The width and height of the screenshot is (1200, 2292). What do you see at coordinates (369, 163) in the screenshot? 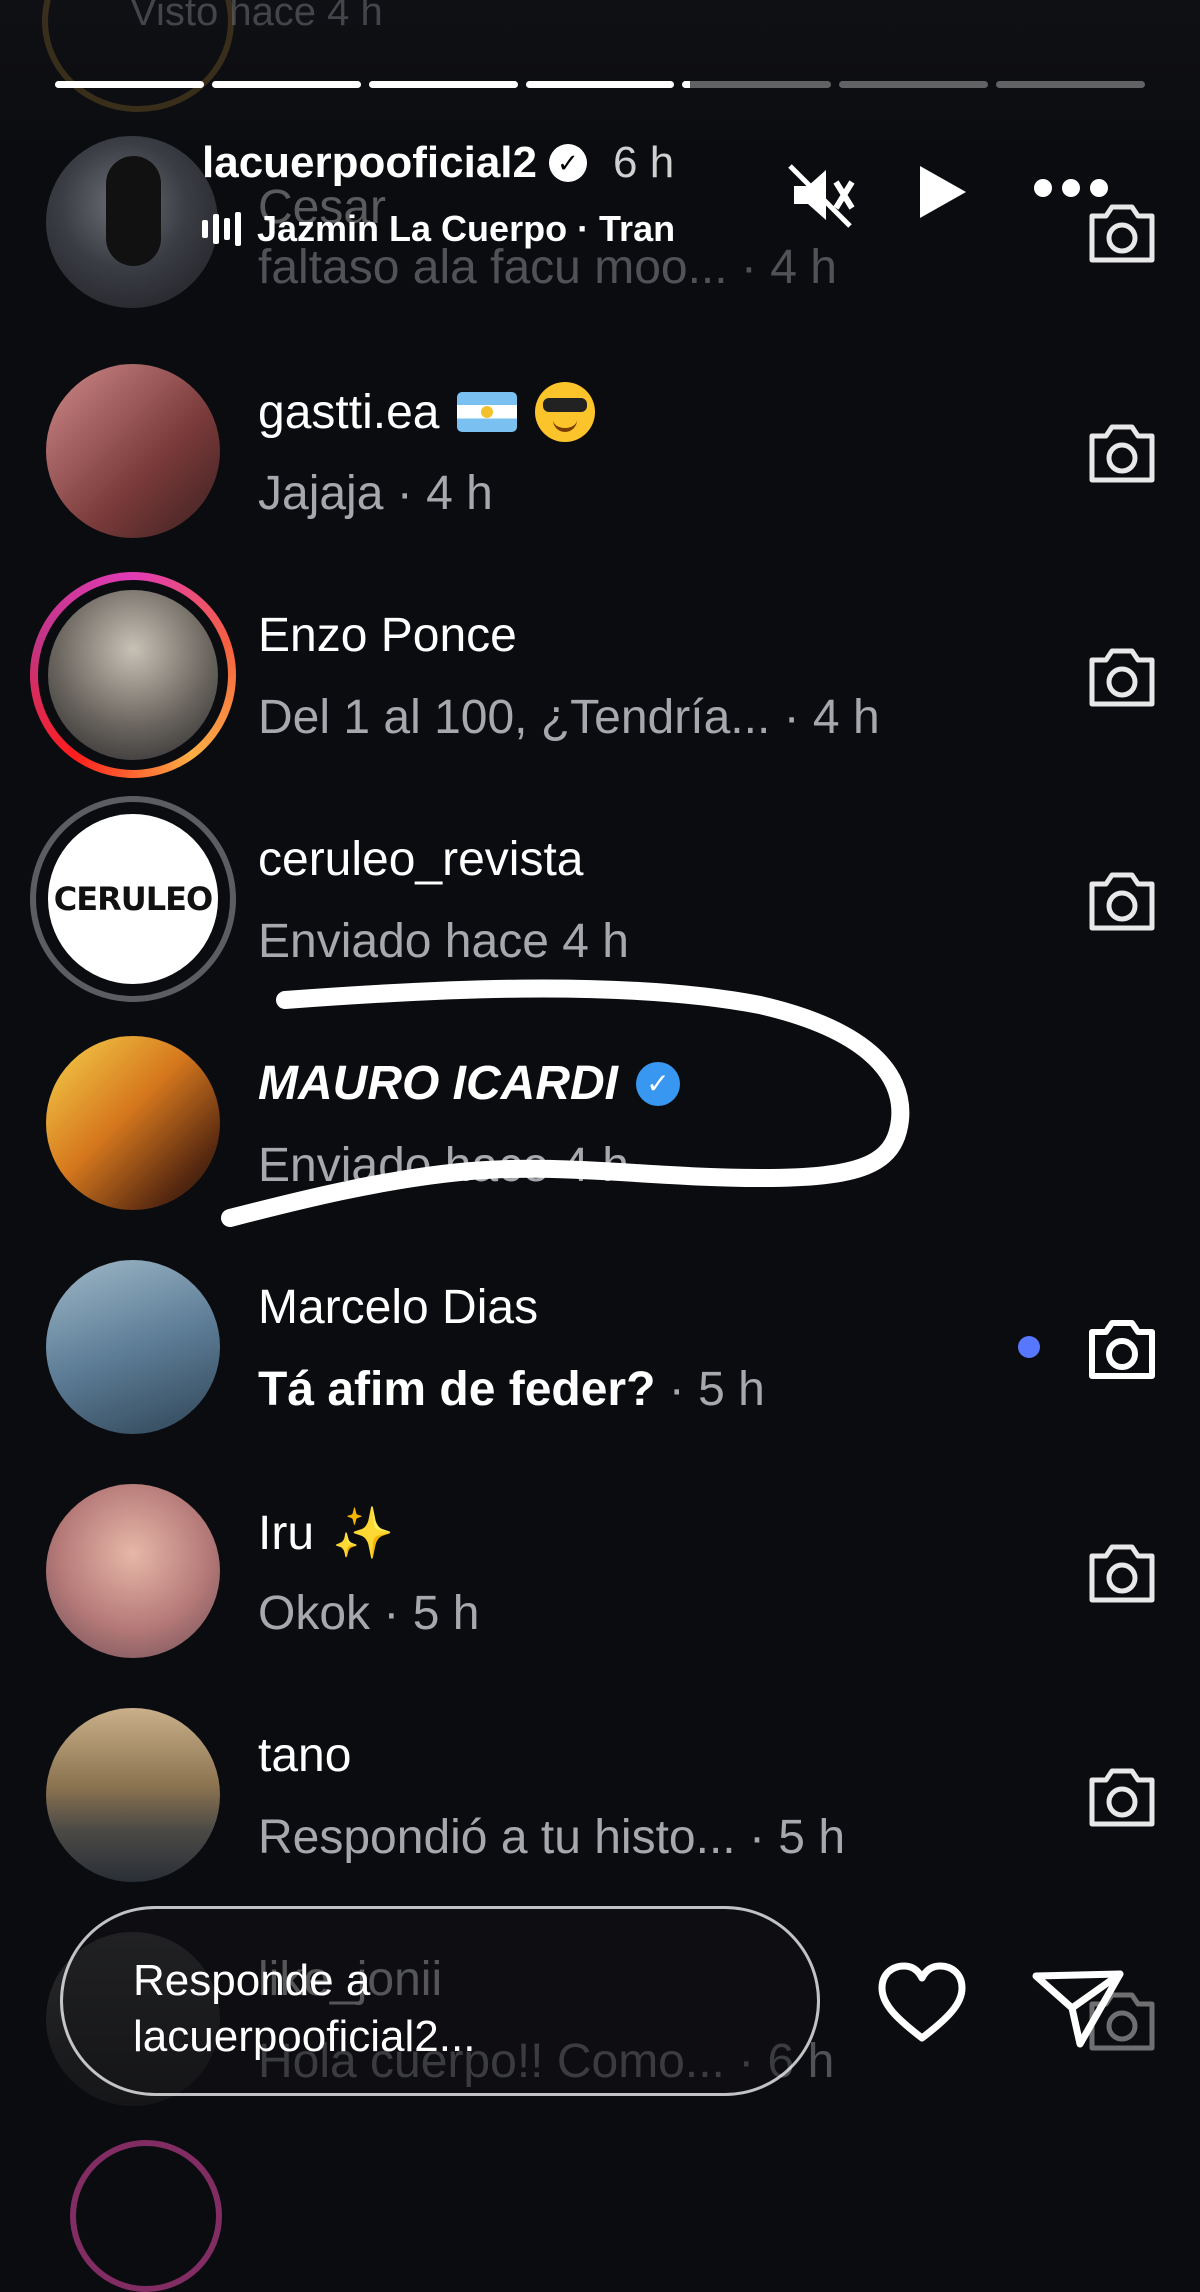
I see `story-username: lacuerpooficial2` at bounding box center [369, 163].